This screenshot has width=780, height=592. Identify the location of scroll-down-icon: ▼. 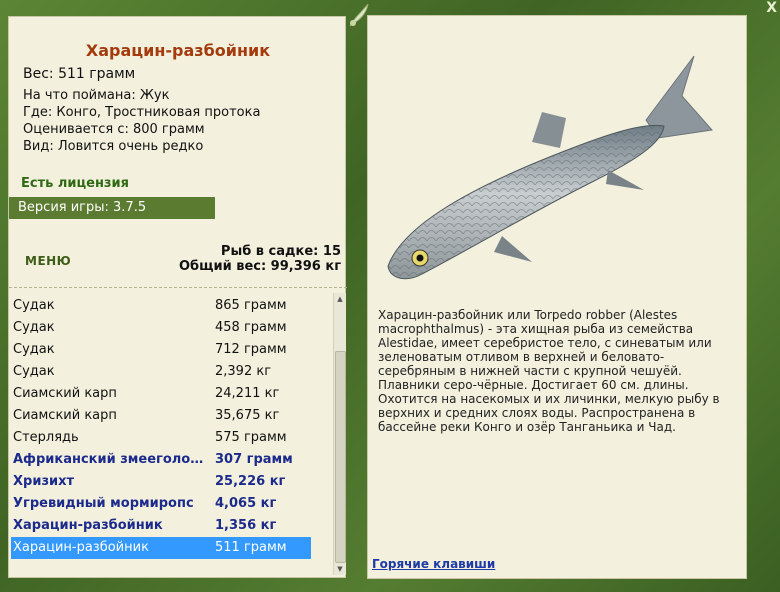
(340, 569).